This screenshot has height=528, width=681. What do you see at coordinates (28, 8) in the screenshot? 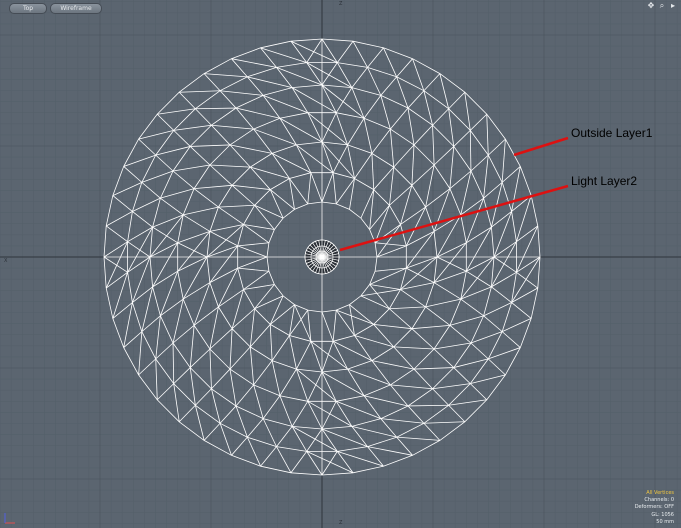
I see `view-type-button: Top` at bounding box center [28, 8].